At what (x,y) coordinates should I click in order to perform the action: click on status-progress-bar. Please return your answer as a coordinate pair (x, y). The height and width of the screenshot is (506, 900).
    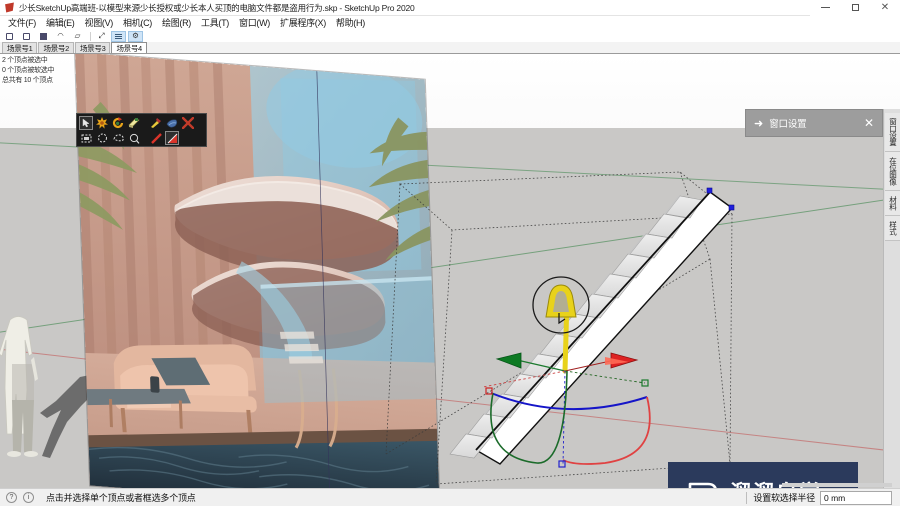
    Looking at the image, I should click on (837, 485).